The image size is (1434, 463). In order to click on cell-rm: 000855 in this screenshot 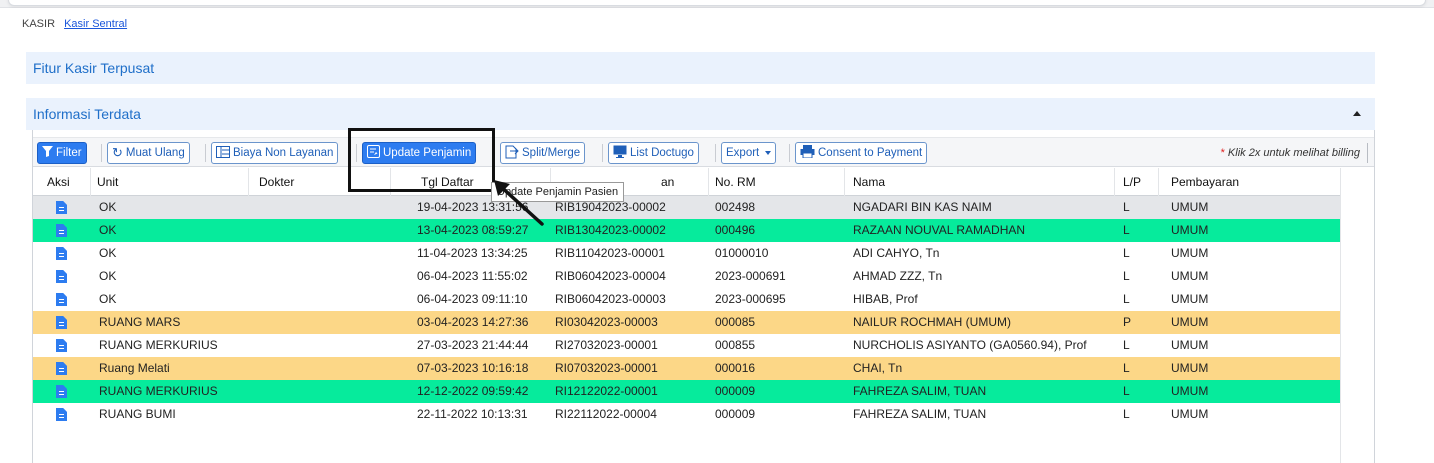, I will do `click(735, 345)`.